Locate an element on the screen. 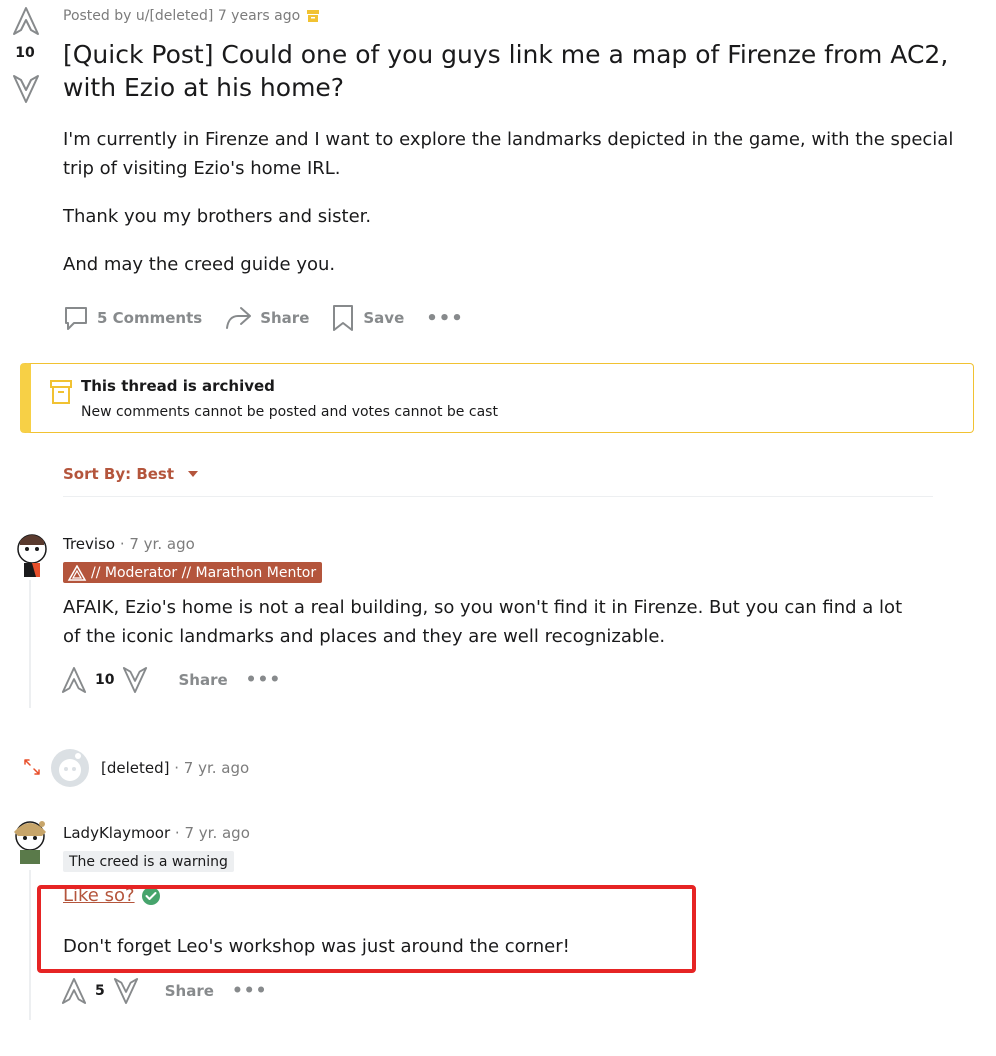  more-options-button: ••• is located at coordinates (445, 318).